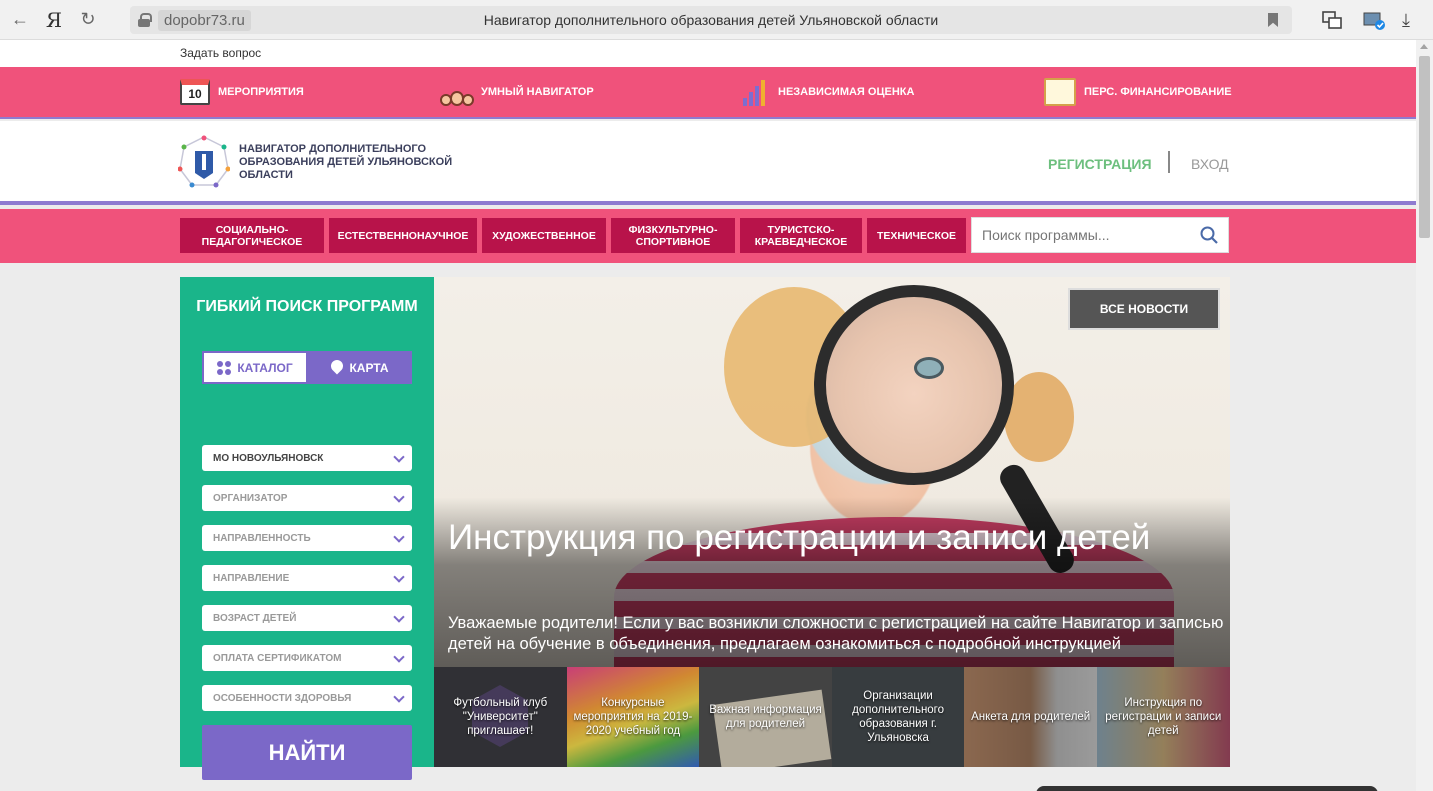  What do you see at coordinates (282, 698) in the screenshot?
I see `select-health-features-value: Особенности здоровья` at bounding box center [282, 698].